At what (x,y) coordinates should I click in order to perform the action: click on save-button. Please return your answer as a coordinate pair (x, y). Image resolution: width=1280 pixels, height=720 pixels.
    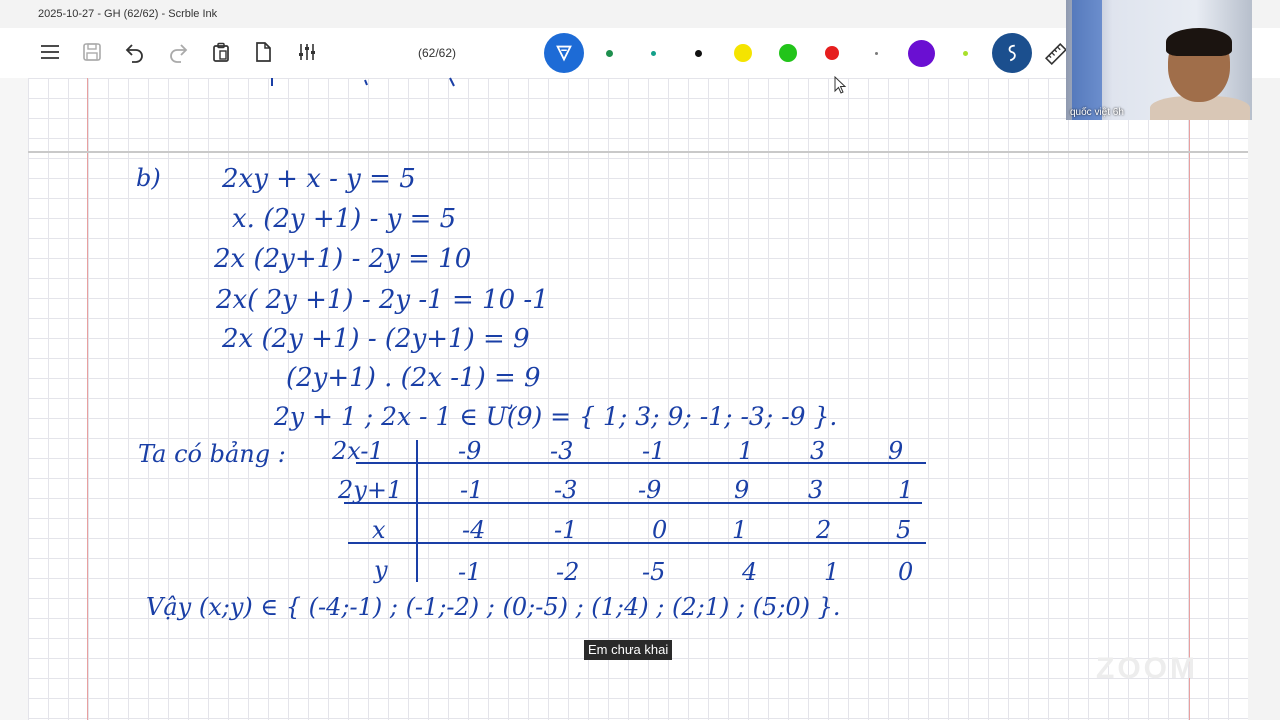
    Looking at the image, I should click on (92, 52).